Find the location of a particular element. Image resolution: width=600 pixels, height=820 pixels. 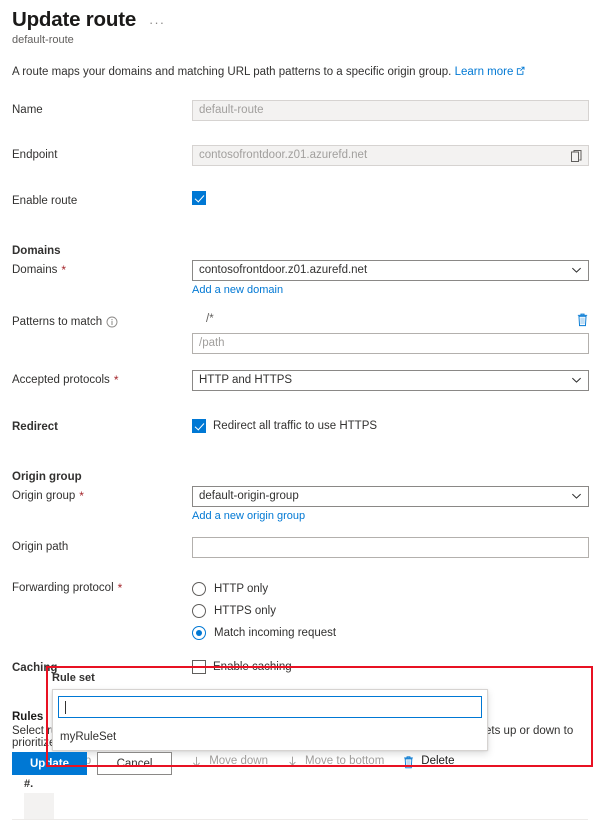

page-header: Update route ··· default-route is located at coordinates (300, 23).